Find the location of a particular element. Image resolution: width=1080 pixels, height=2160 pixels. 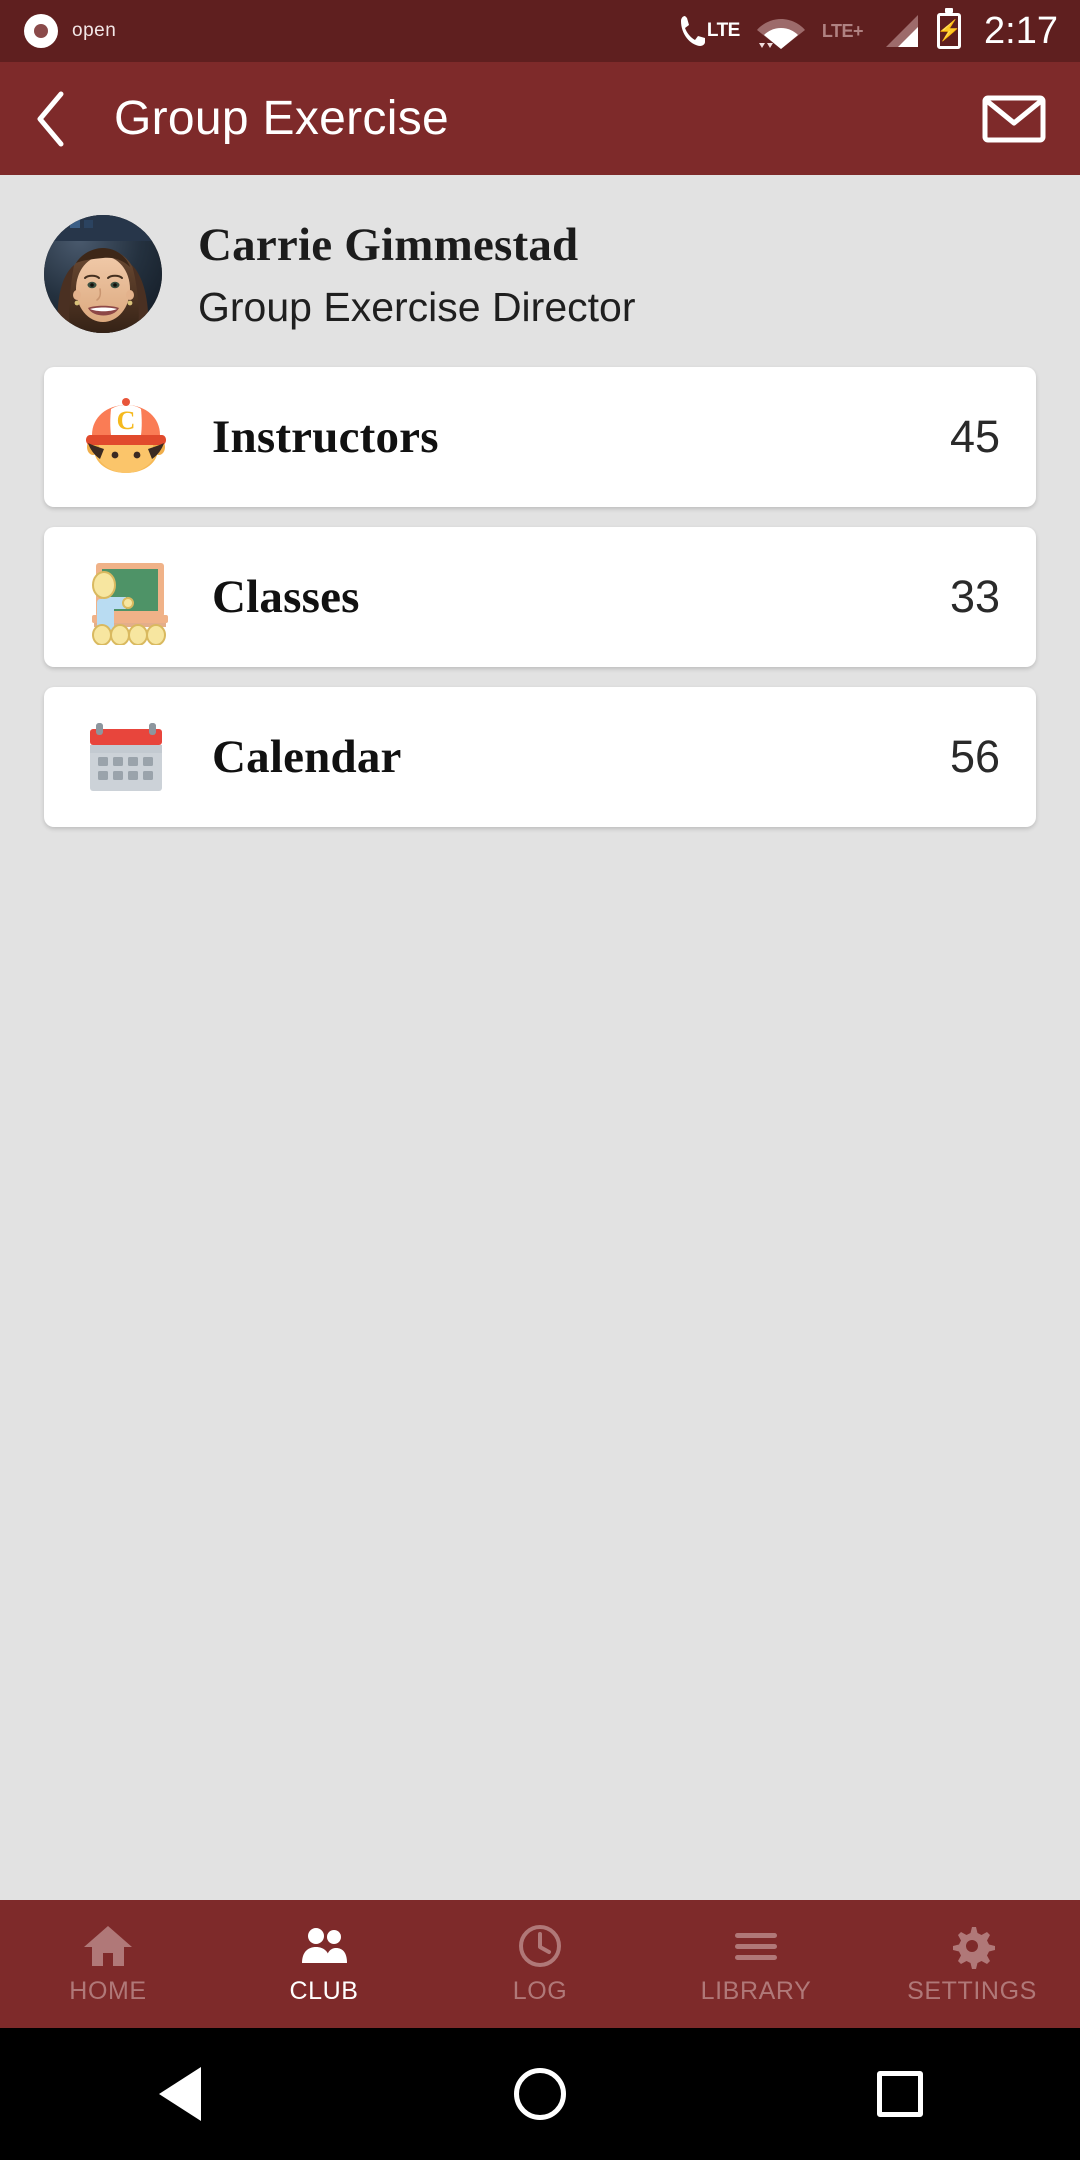

mail-icon is located at coordinates (1014, 118).